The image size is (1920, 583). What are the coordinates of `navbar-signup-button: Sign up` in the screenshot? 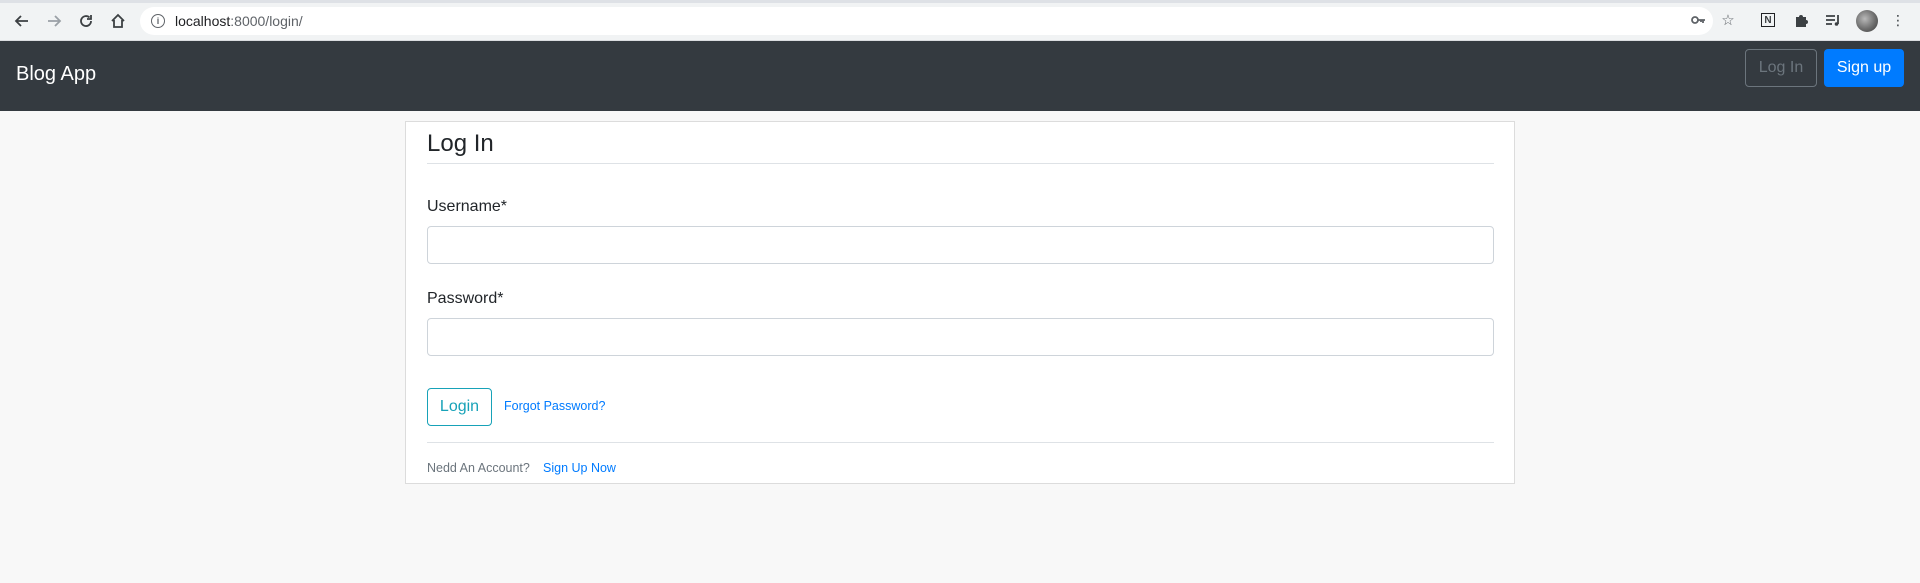 It's located at (1864, 68).